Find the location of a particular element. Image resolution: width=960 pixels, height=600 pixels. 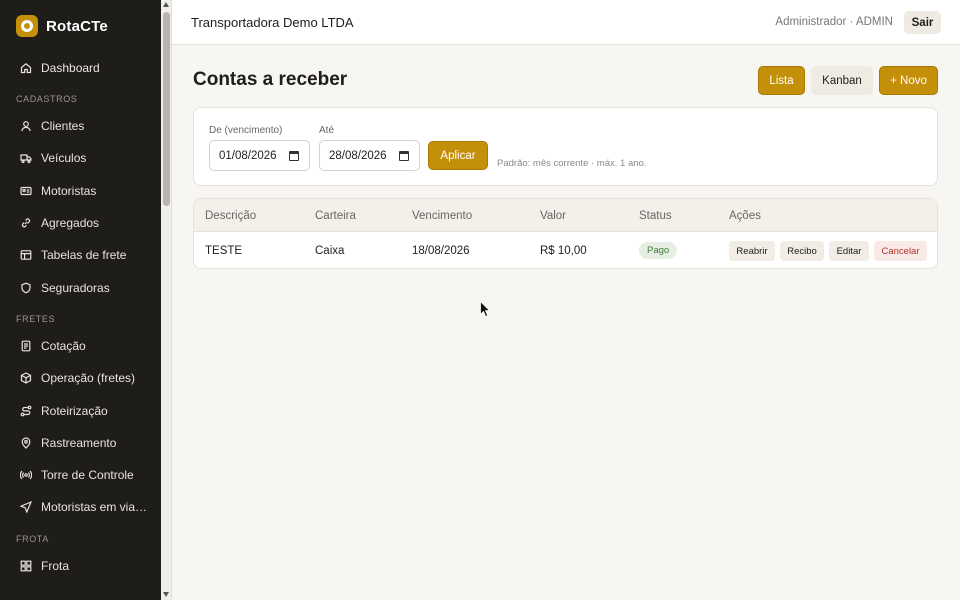

logout-button: Sair is located at coordinates (922, 22).